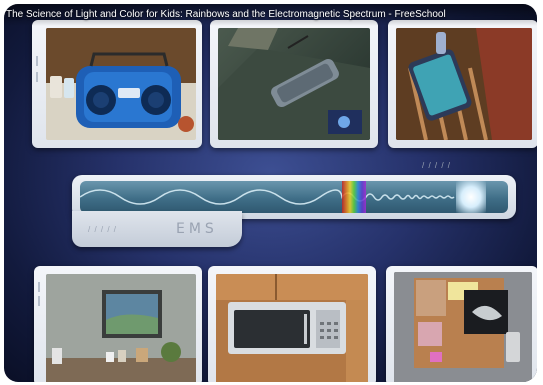  I want to click on tv-remote-icon, so click(294, 84).